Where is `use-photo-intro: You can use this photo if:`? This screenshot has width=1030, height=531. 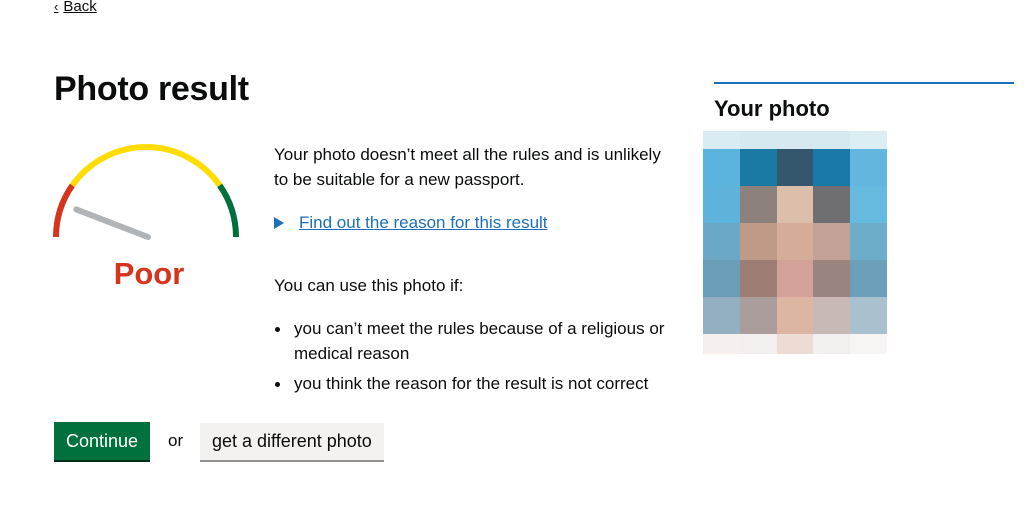 use-photo-intro: You can use this photo if: is located at coordinates (369, 285).